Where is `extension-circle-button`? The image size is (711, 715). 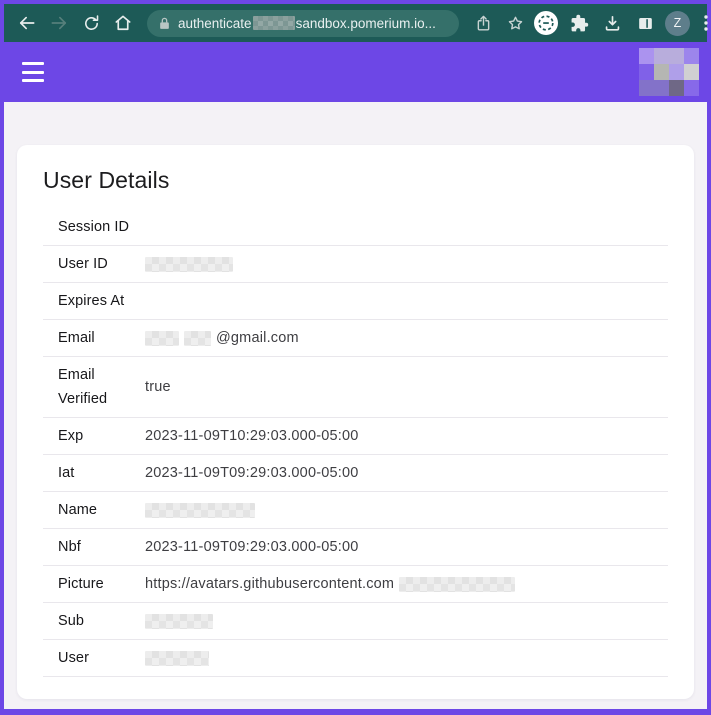 extension-circle-button is located at coordinates (546, 23).